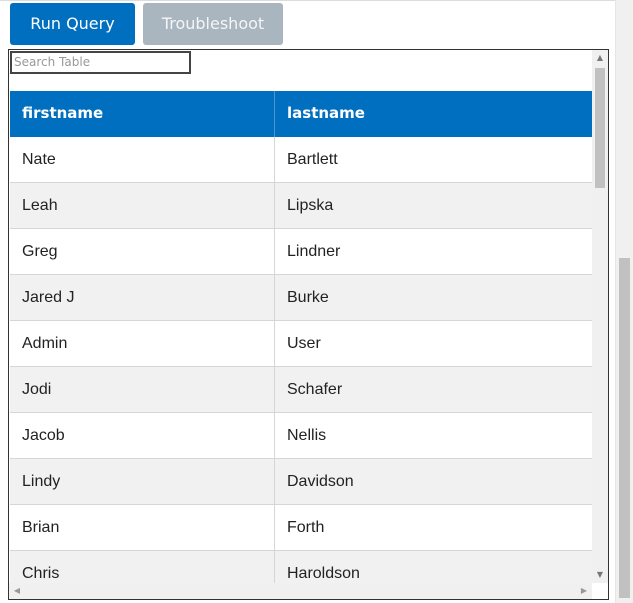 The image size is (633, 603). What do you see at coordinates (142, 297) in the screenshot?
I see `cell-firstname: Jared J` at bounding box center [142, 297].